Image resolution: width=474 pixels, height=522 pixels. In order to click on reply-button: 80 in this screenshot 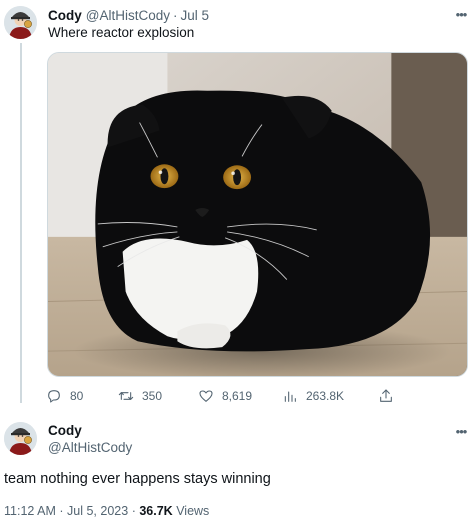, I will do `click(64, 396)`.